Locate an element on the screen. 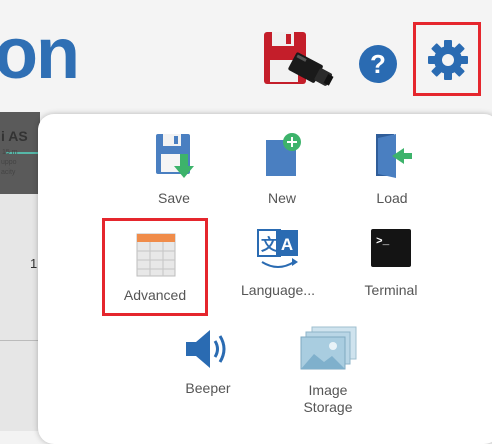 The height and width of the screenshot is (444, 492). background-text: 15 m is located at coordinates (10, 152).